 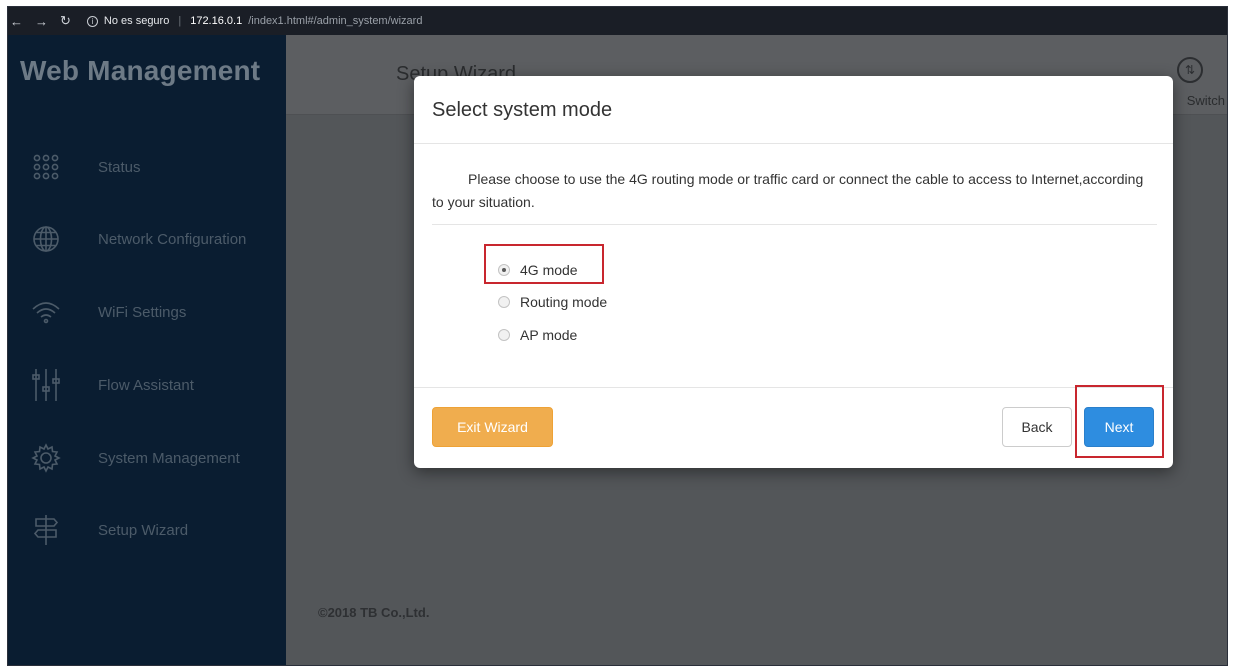 I want to click on sidebar-item-label: Flow Assistant, so click(x=146, y=385).